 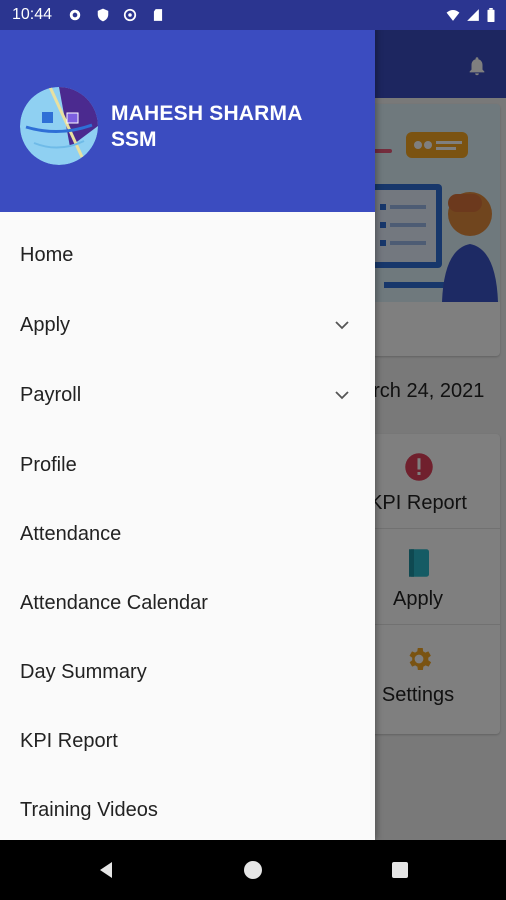 What do you see at coordinates (187, 256) in the screenshot?
I see `nav-item-home: Home` at bounding box center [187, 256].